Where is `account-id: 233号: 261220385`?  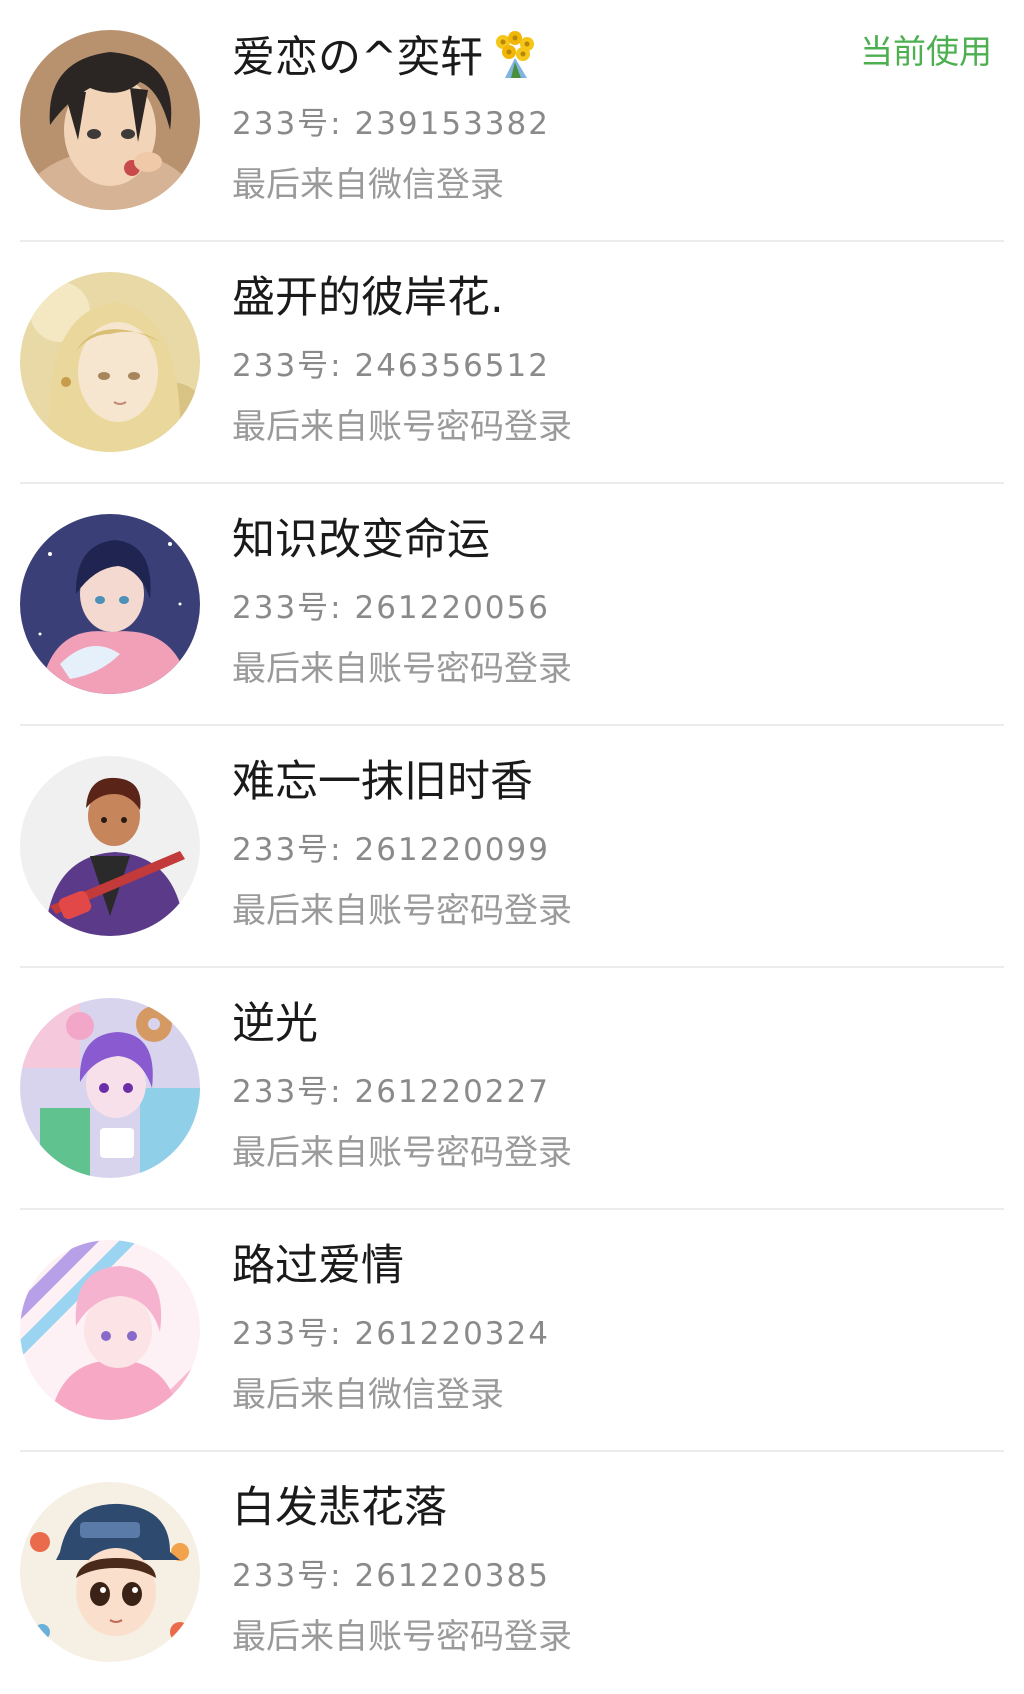
account-id: 233号: 261220385 is located at coordinates (391, 1576).